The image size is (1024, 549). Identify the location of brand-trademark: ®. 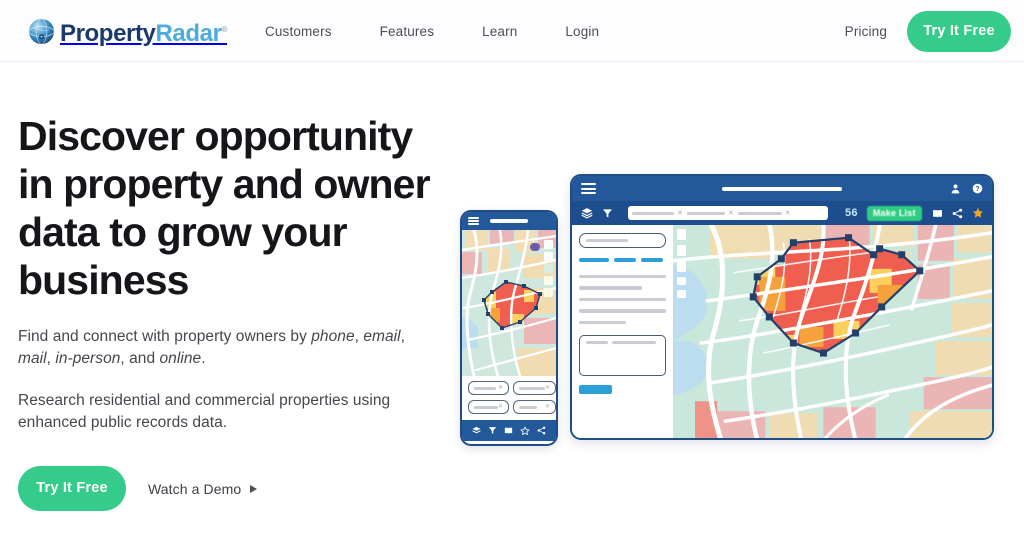
(224, 29).